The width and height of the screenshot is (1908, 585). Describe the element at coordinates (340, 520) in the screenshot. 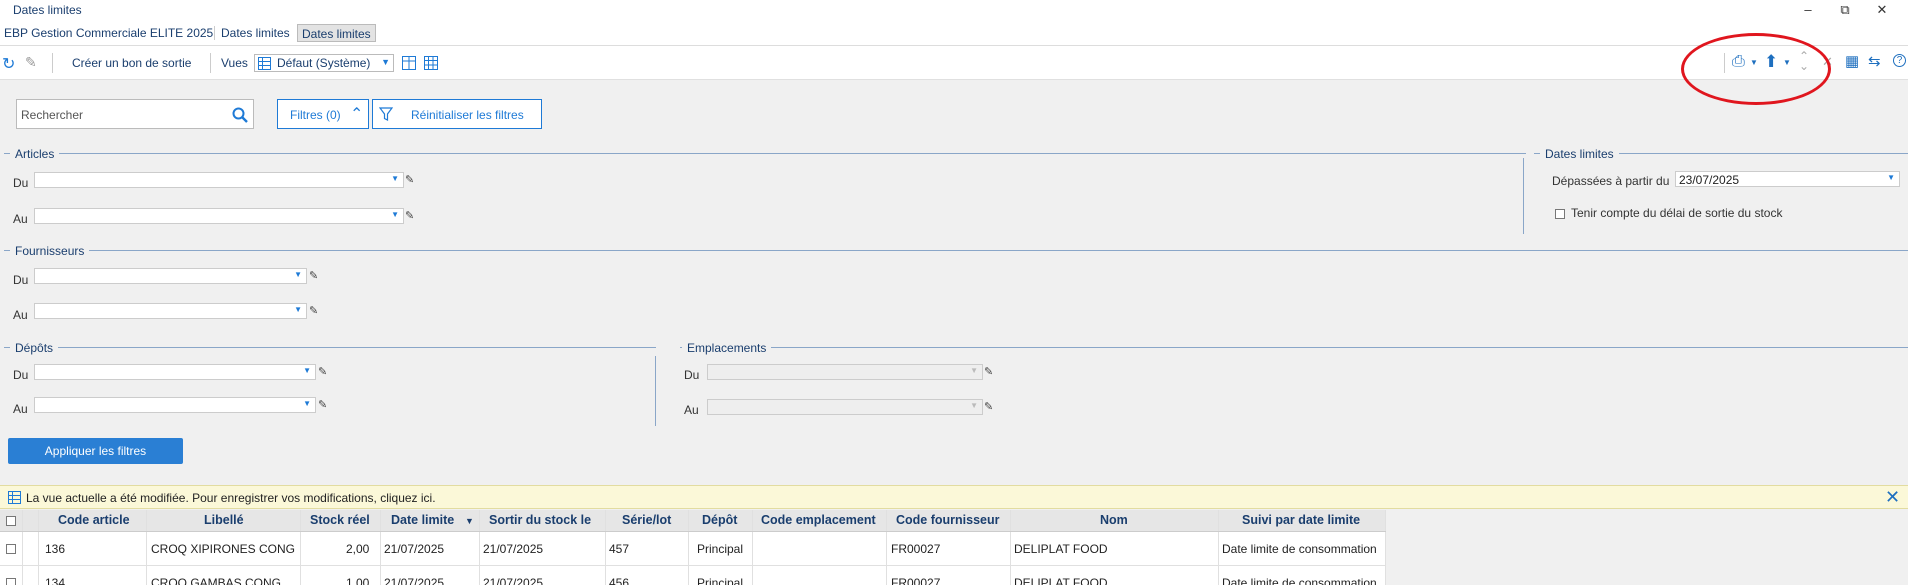

I see `col-stock-reel: Stock réel` at that location.